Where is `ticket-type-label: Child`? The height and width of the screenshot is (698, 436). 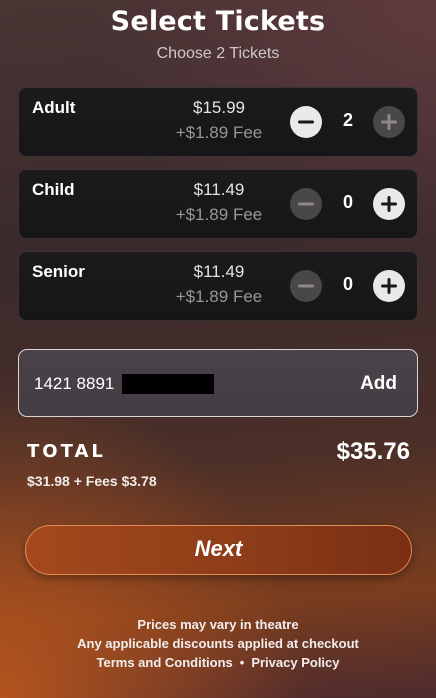
ticket-type-label: Child is located at coordinates (53, 189).